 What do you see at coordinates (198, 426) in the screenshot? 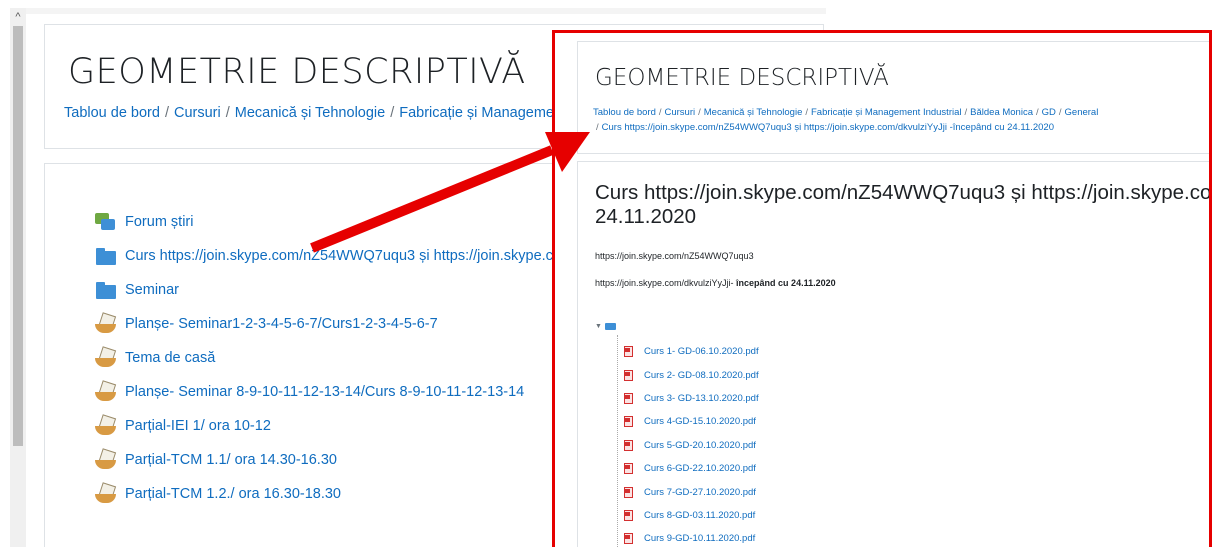
I see `activity-label: Parțial-IEI 1/ ora 10-12` at bounding box center [198, 426].